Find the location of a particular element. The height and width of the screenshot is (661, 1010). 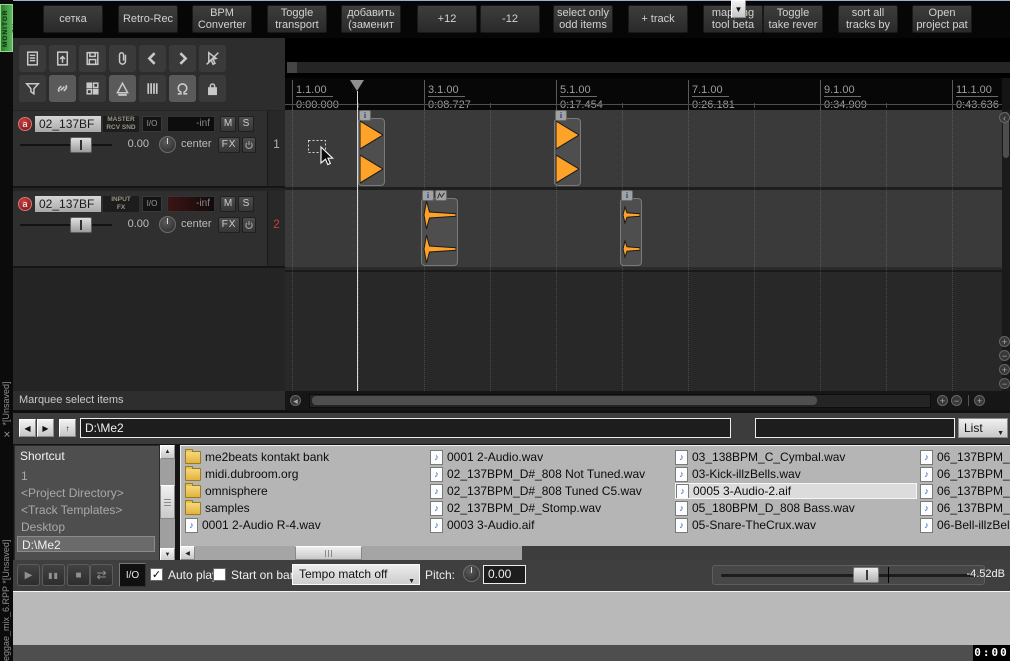

file-list-folder: samples is located at coordinates (306, 508).